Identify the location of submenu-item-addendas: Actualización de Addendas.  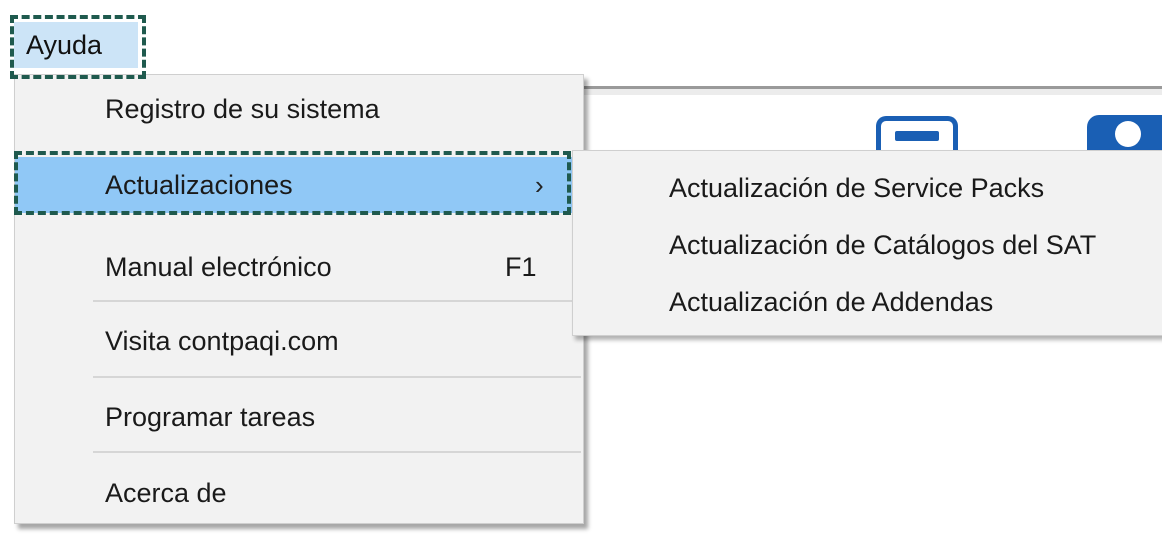
(867, 302).